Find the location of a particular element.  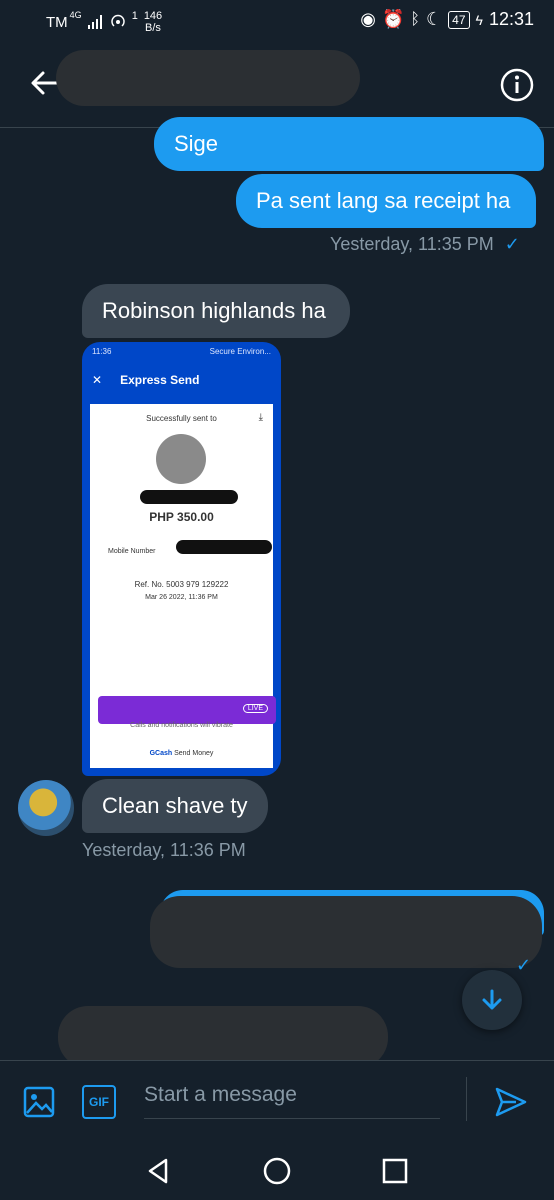

hotspot-icon is located at coordinates (117, 20).